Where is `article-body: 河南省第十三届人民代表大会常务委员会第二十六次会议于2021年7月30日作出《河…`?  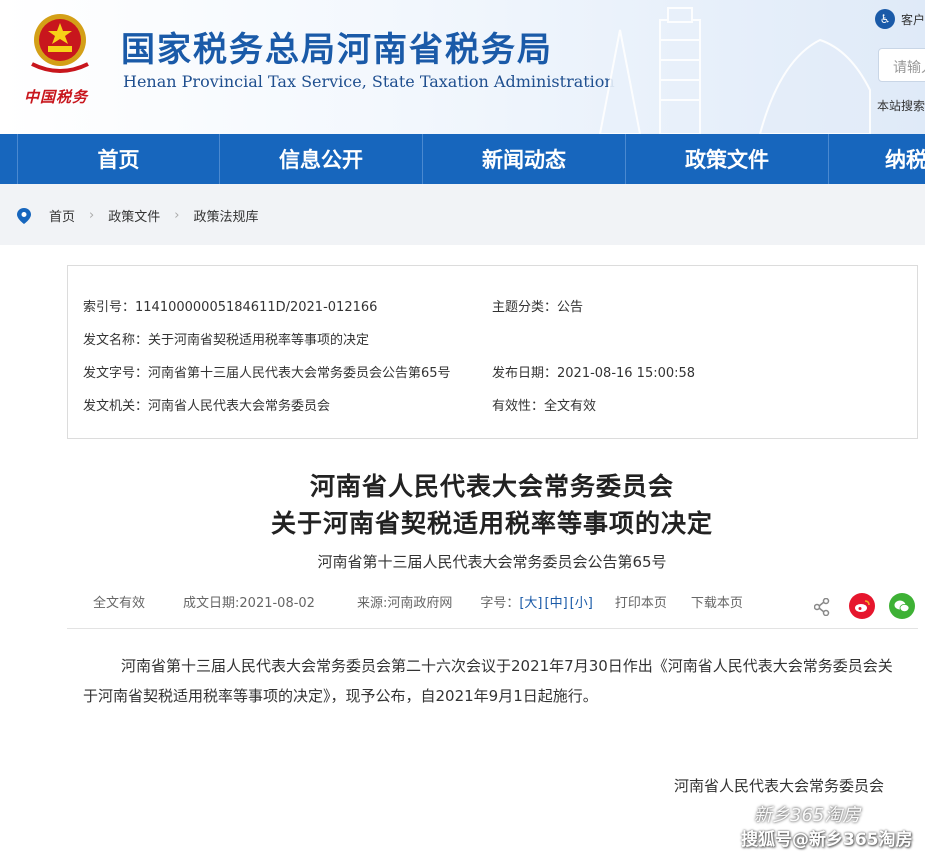 article-body: 河南省第十三届人民代表大会常务委员会第二十六次会议于2021年7月30日作出《河… is located at coordinates (488, 681).